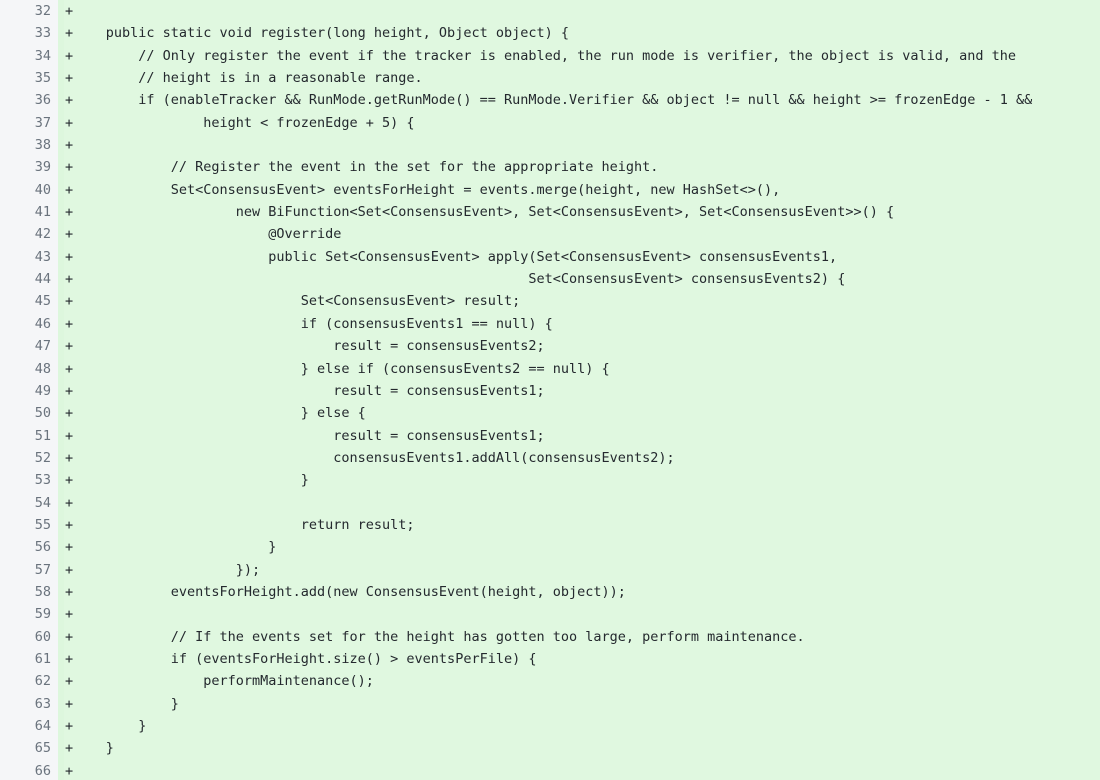  I want to click on diff-code-cell: + return result;, so click(579, 525).